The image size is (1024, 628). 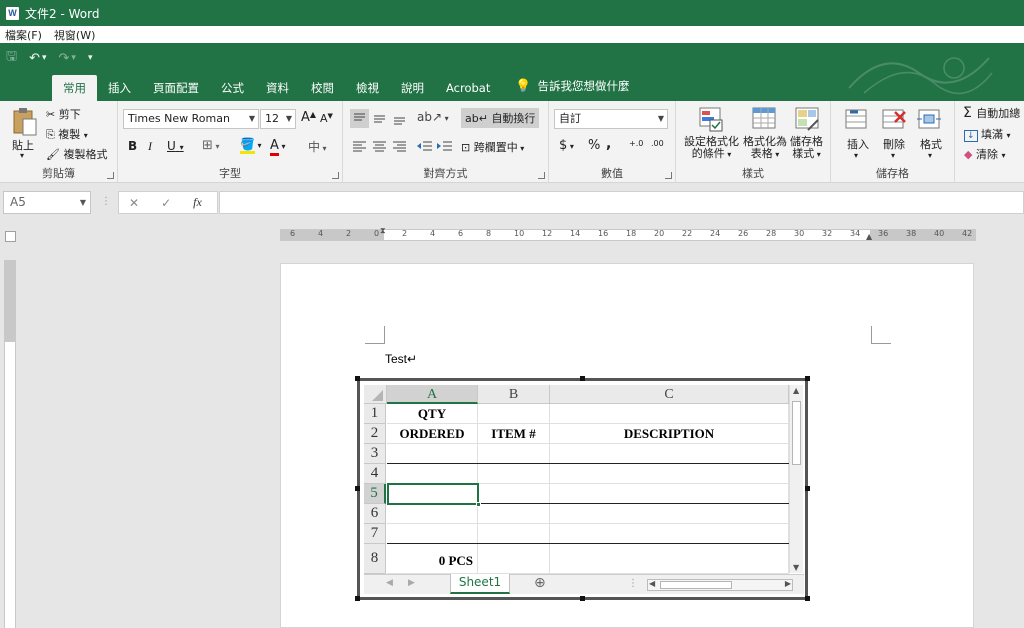 What do you see at coordinates (669, 434) in the screenshot?
I see `cell-c2: DESCRIPTION` at bounding box center [669, 434].